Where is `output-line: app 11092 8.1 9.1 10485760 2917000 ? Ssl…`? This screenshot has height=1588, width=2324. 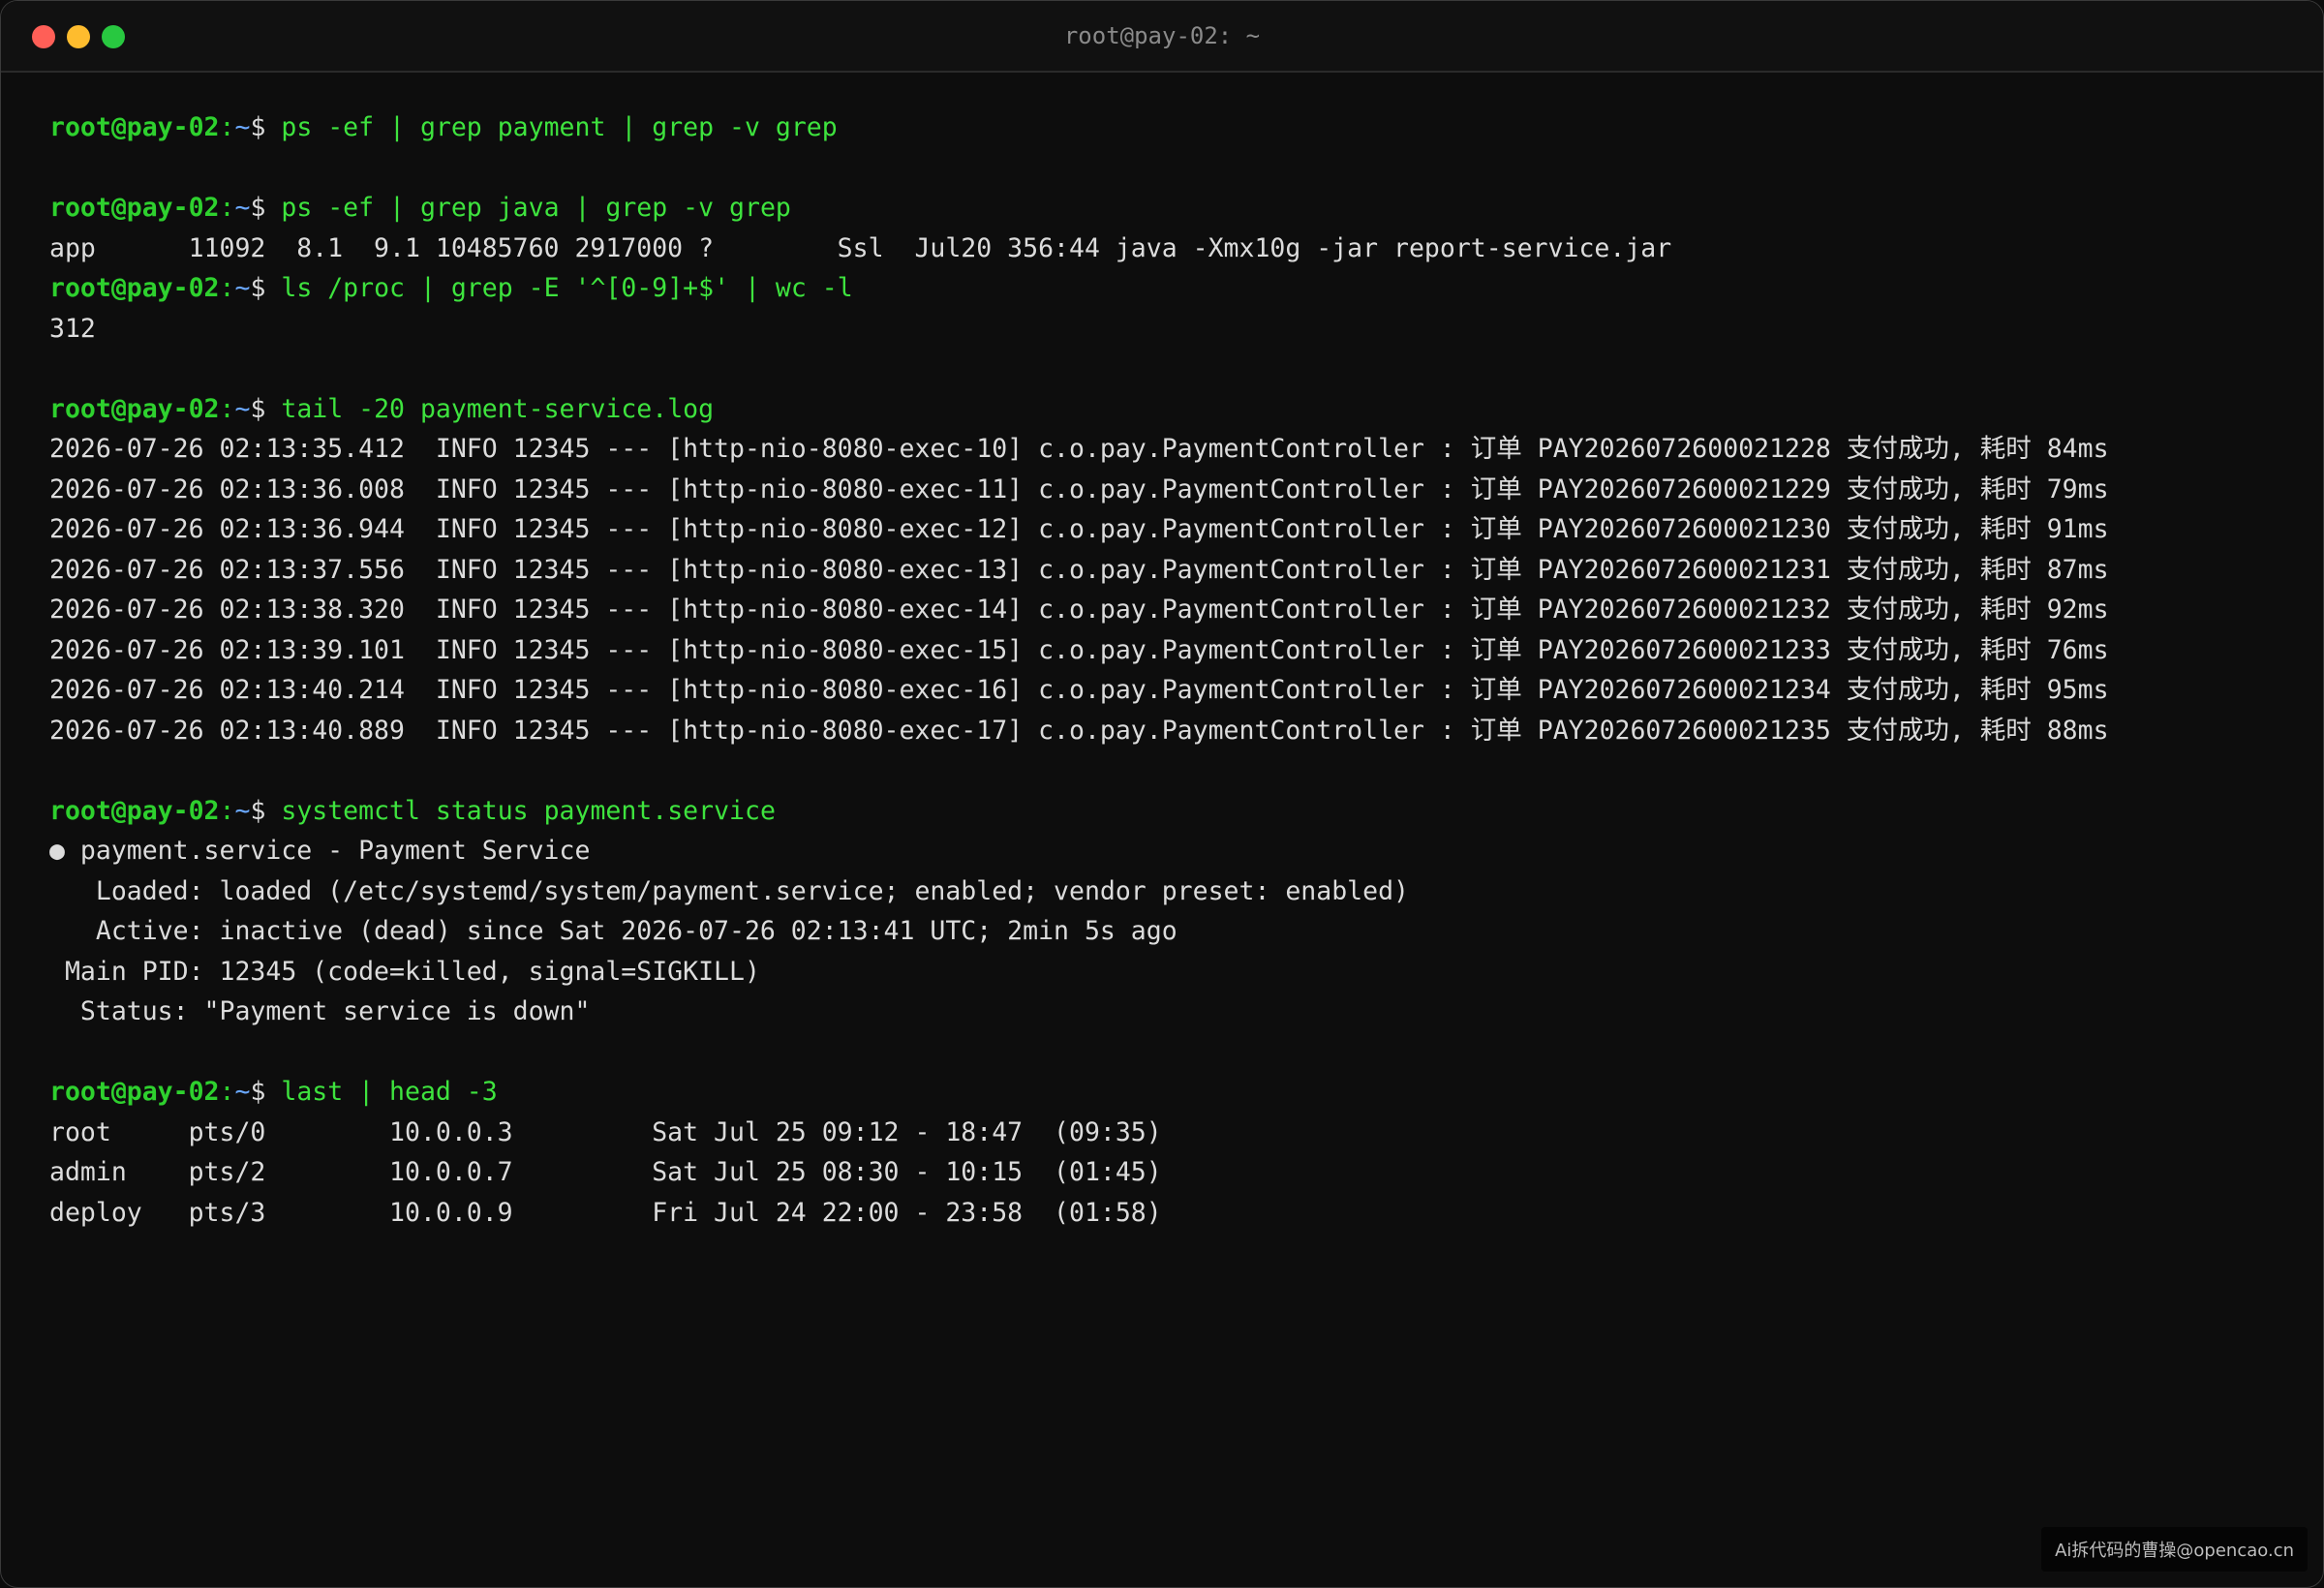
output-line: app 11092 8.1 9.1 10485760 2917000 ? Ssl… is located at coordinates (861, 247).